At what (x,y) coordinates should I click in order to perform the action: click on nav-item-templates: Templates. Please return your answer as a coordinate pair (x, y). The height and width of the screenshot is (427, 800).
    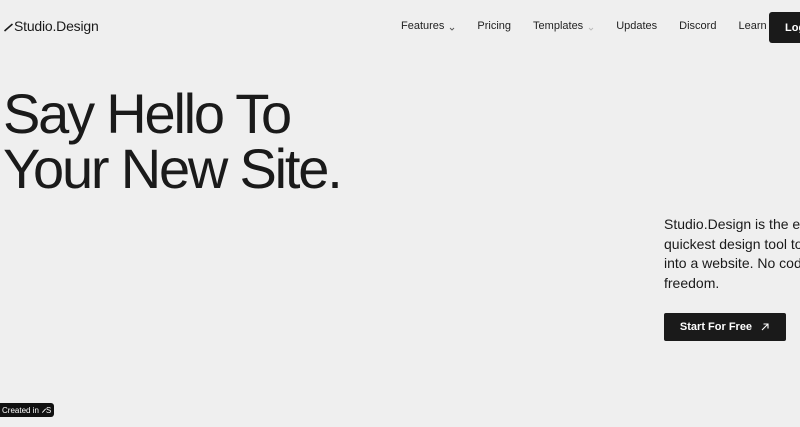
    Looking at the image, I should click on (563, 26).